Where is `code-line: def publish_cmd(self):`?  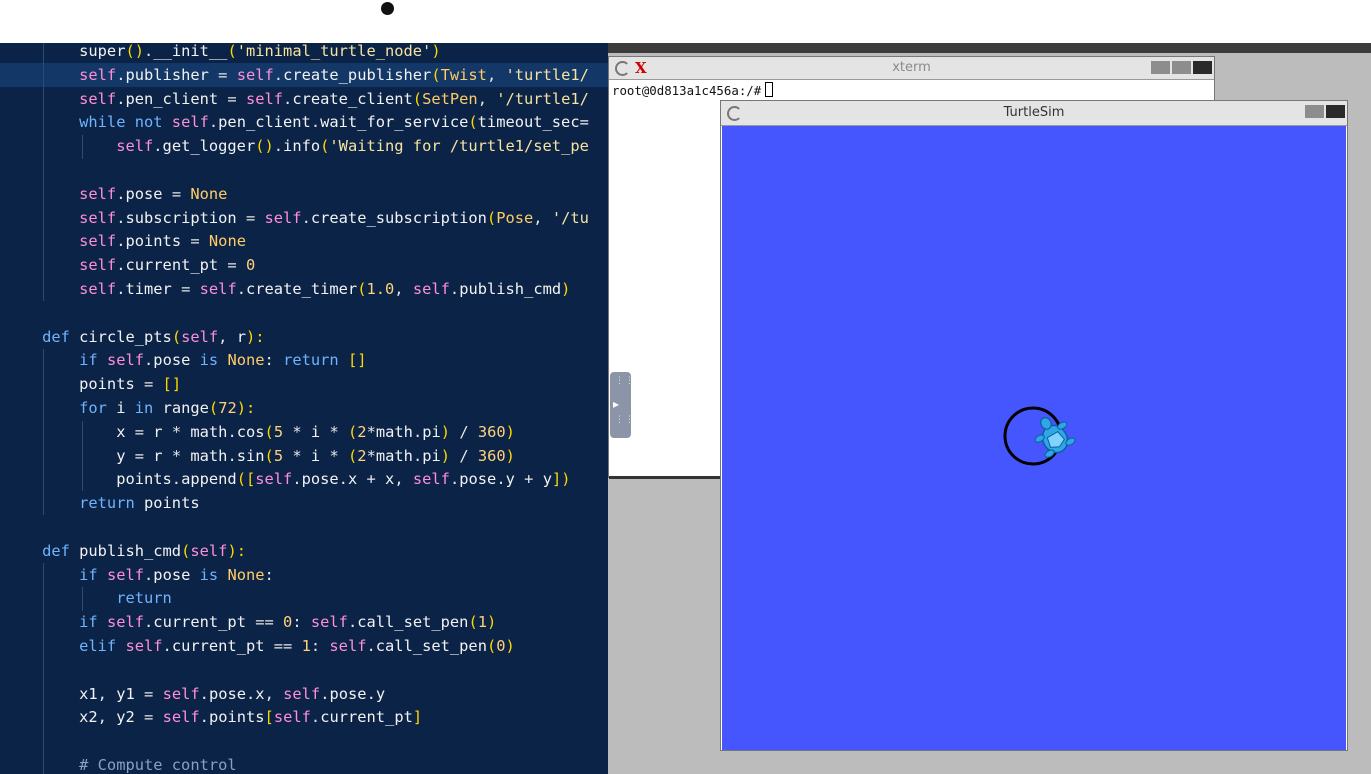 code-line: def publish_cmd(self): is located at coordinates (125, 551).